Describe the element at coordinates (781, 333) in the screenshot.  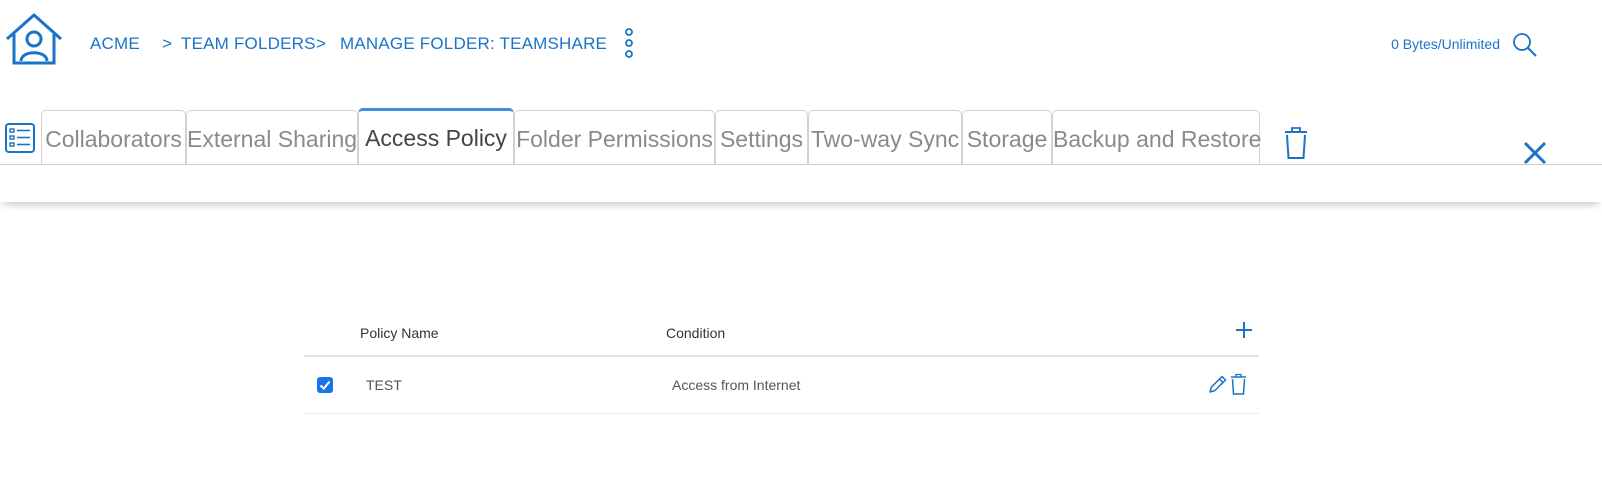
I see `table-header: Policy Name Condition` at that location.